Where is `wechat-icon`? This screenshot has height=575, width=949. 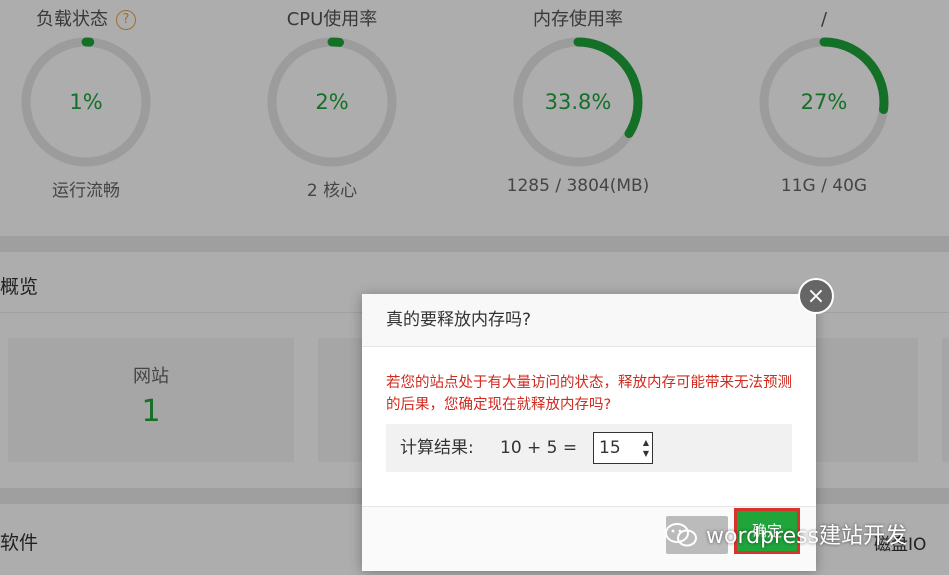
wechat-icon is located at coordinates (681, 535).